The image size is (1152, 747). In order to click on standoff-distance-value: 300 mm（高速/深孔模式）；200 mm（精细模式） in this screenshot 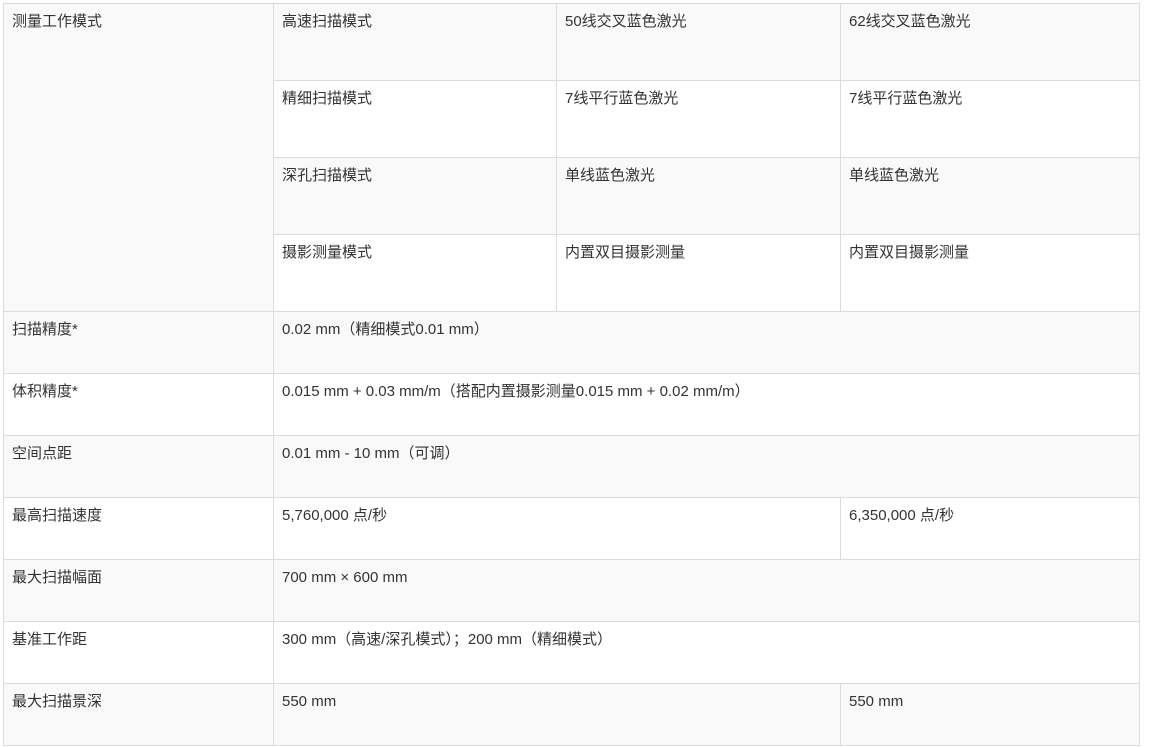, I will do `click(447, 639)`.